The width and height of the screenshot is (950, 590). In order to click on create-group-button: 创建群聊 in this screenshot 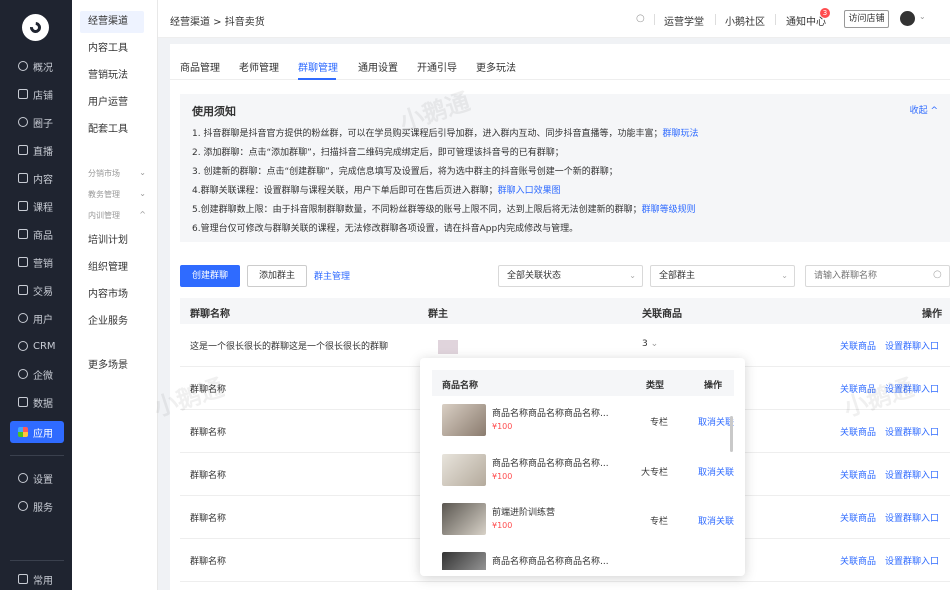, I will do `click(210, 276)`.